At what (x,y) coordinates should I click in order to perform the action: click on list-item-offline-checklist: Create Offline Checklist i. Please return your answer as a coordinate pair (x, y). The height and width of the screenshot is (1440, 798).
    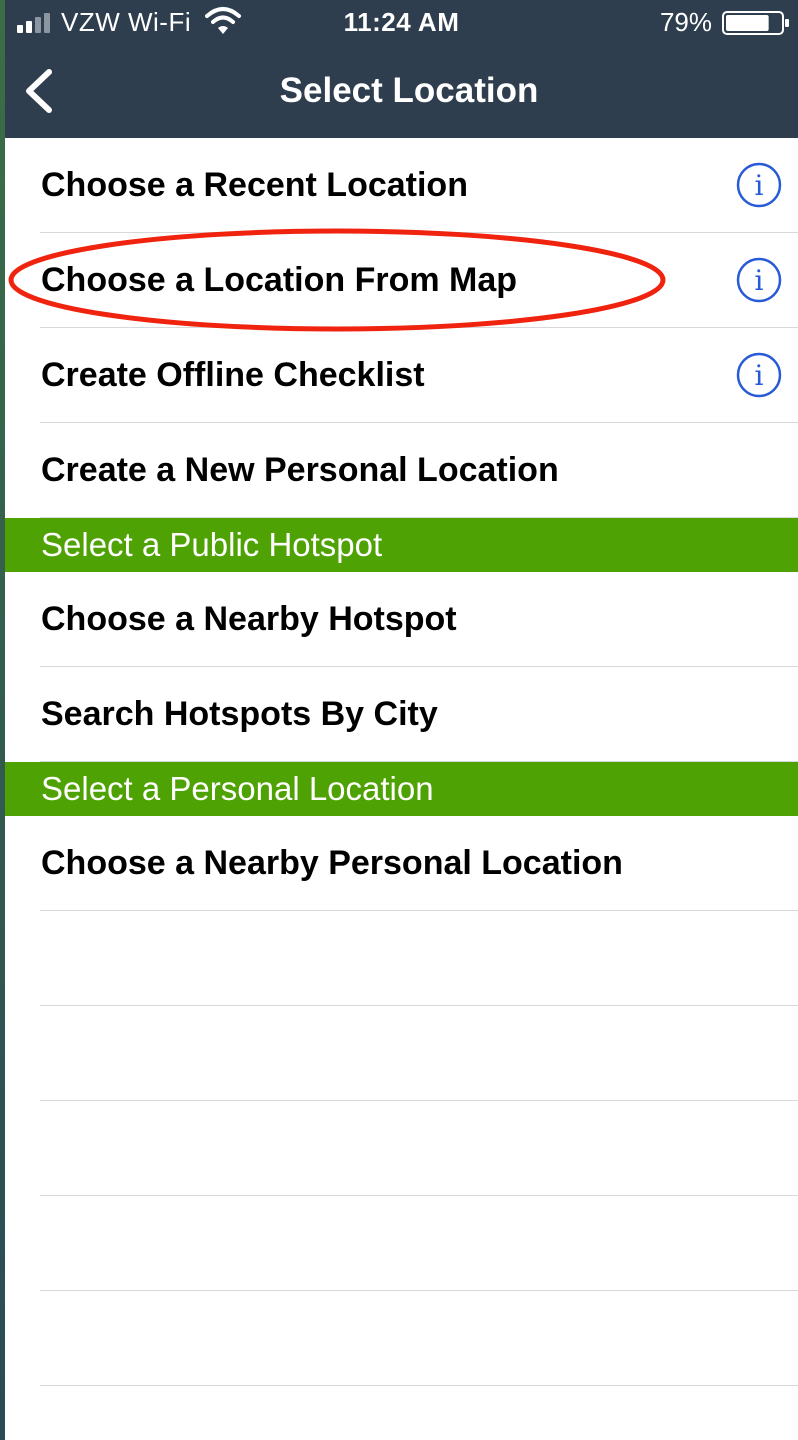
    Looking at the image, I should click on (401, 375).